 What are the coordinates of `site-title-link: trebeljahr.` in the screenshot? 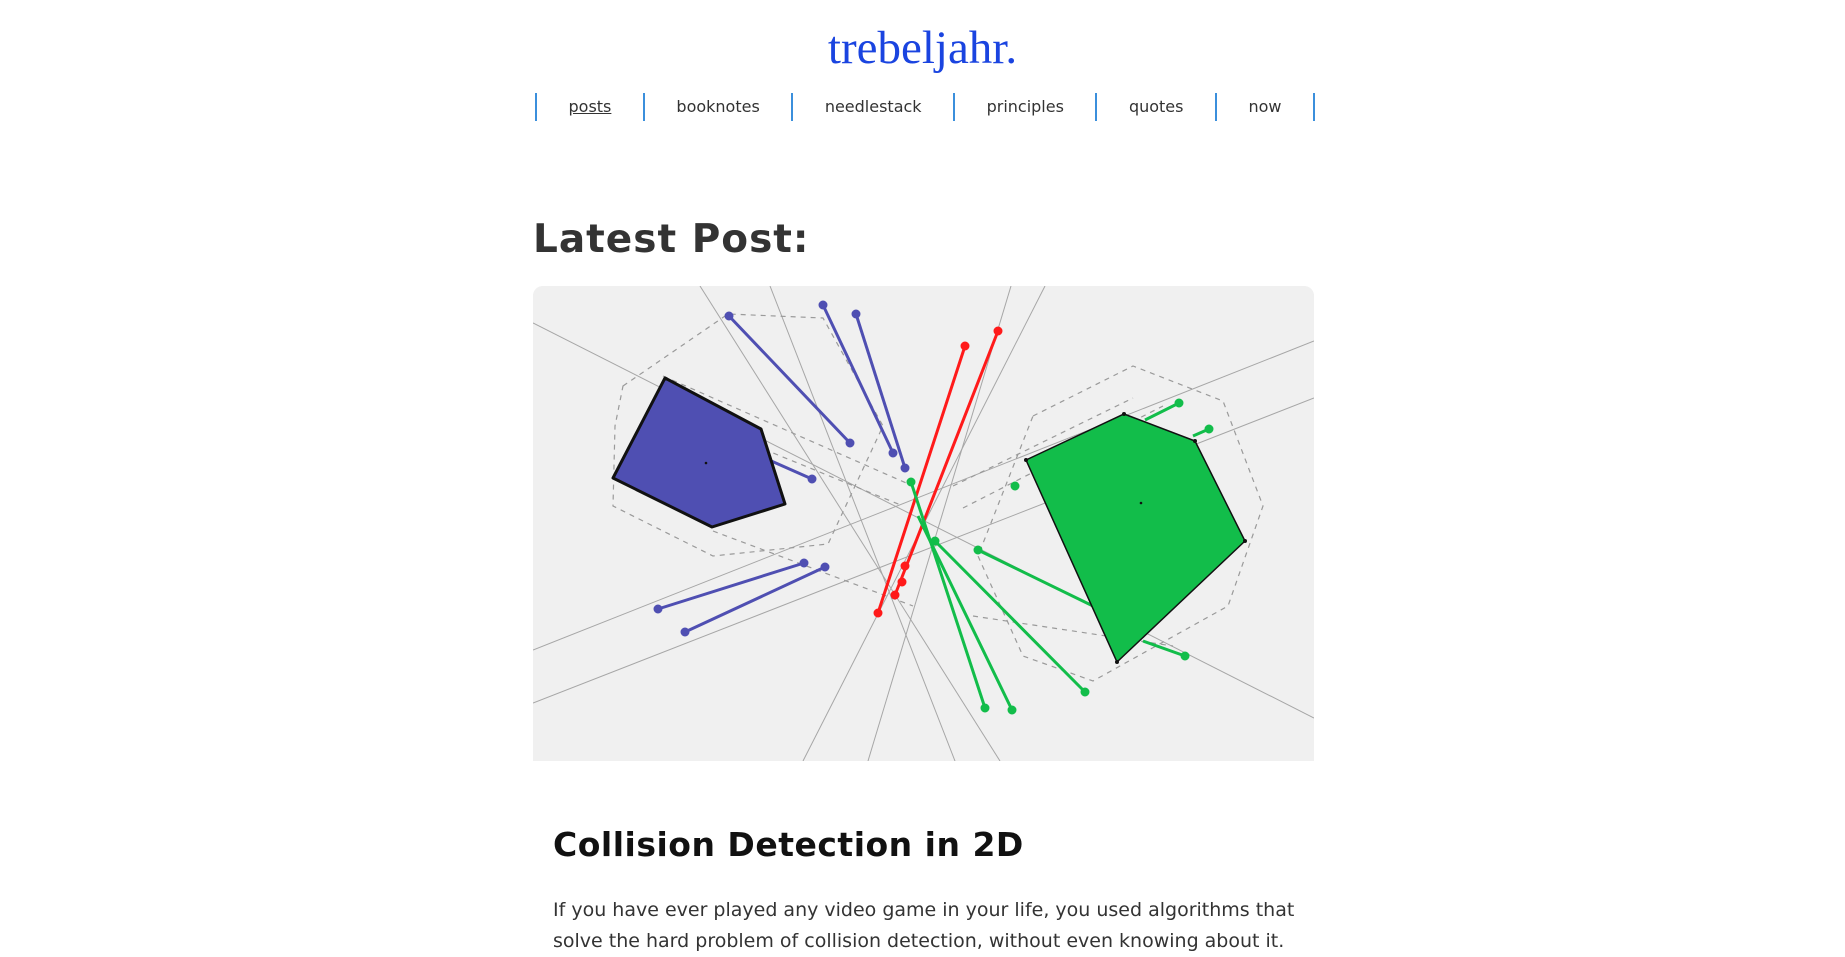 It's located at (922, 48).